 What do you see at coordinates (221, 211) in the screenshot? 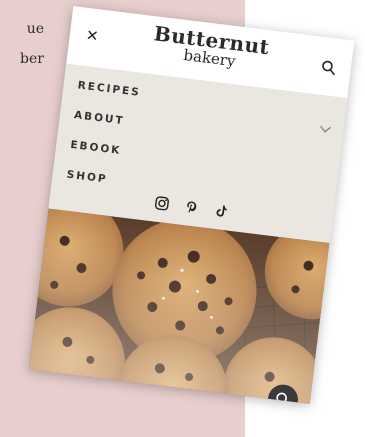
I see `tiktok-icon` at bounding box center [221, 211].